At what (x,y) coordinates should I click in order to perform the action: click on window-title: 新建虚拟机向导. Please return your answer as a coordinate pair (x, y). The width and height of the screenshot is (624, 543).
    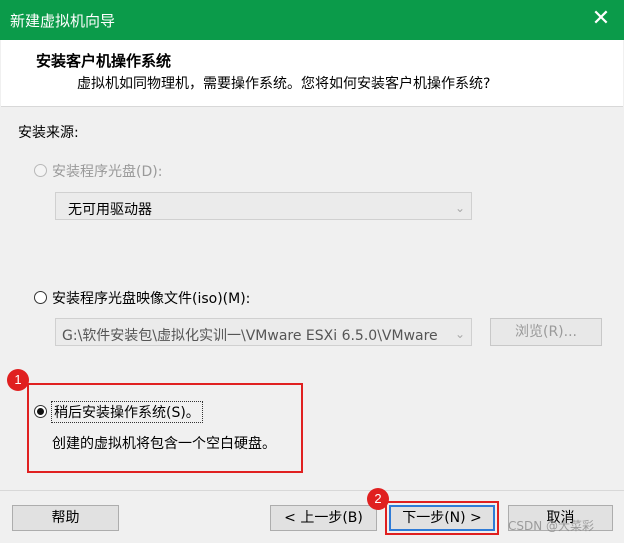
    Looking at the image, I should click on (63, 21).